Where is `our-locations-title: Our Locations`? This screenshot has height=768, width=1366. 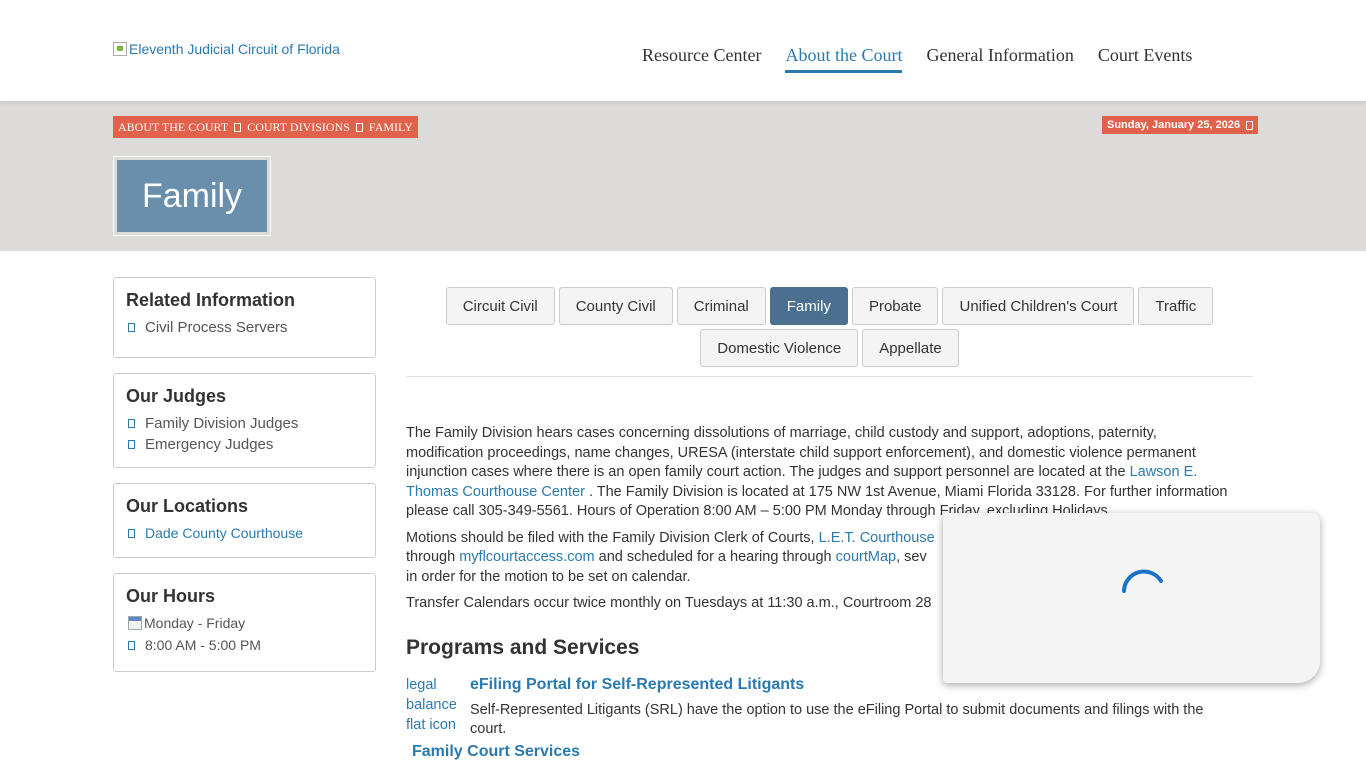 our-locations-title: Our Locations is located at coordinates (187, 506).